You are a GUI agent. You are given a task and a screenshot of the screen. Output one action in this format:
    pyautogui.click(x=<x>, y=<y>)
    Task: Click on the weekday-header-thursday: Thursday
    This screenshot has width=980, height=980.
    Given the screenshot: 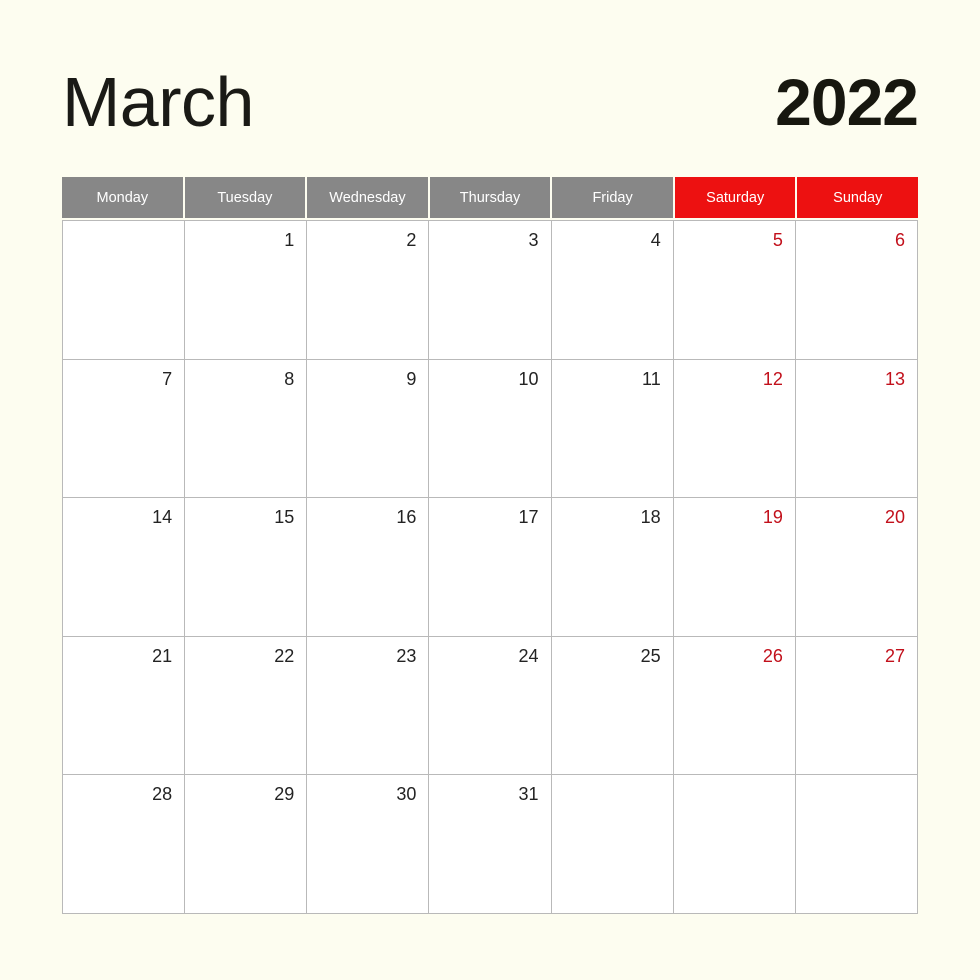 What is the action you would take?
    pyautogui.click(x=491, y=197)
    